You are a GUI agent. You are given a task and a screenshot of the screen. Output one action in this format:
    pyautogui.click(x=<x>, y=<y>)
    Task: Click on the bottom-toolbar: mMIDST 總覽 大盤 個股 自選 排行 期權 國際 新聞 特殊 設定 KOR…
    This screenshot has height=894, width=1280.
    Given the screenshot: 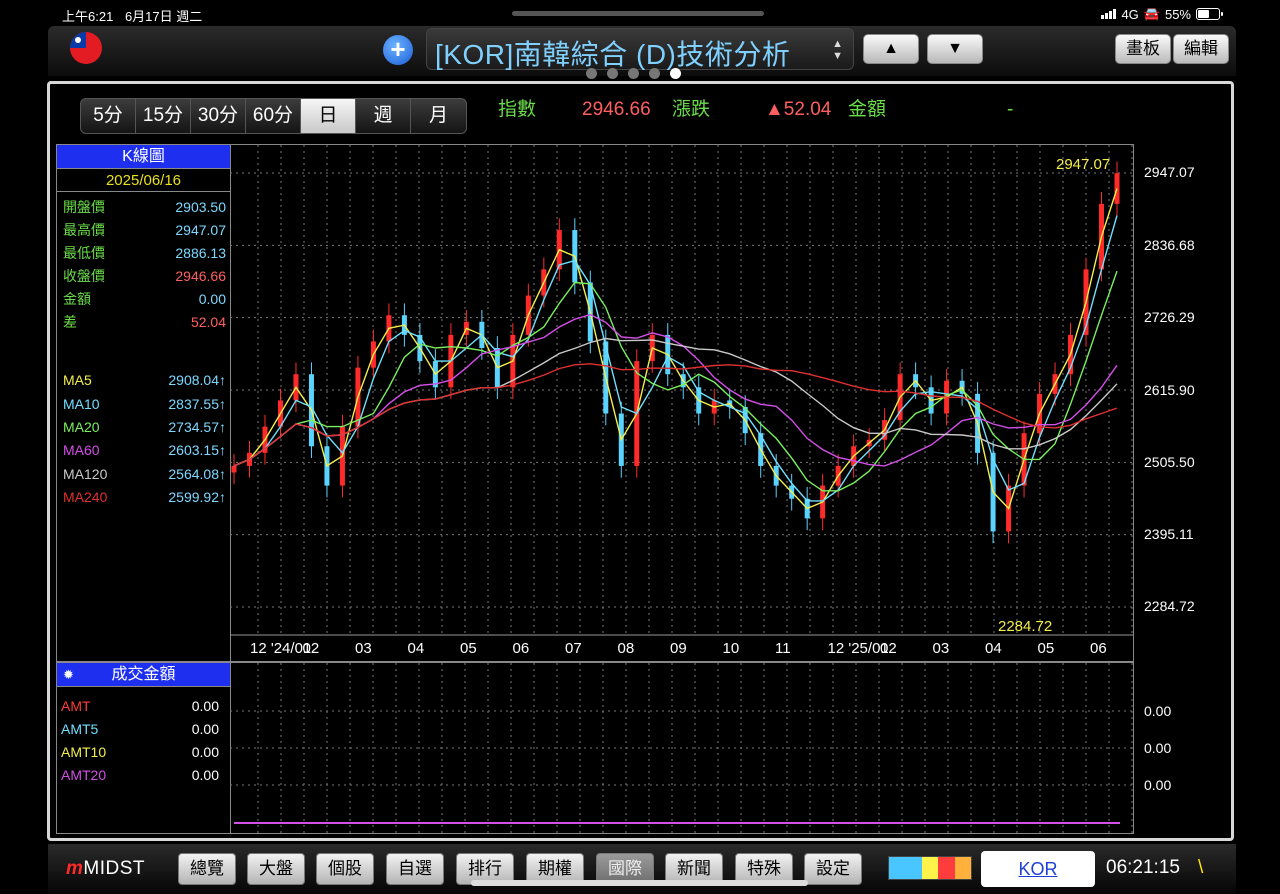 What is the action you would take?
    pyautogui.click(x=642, y=869)
    